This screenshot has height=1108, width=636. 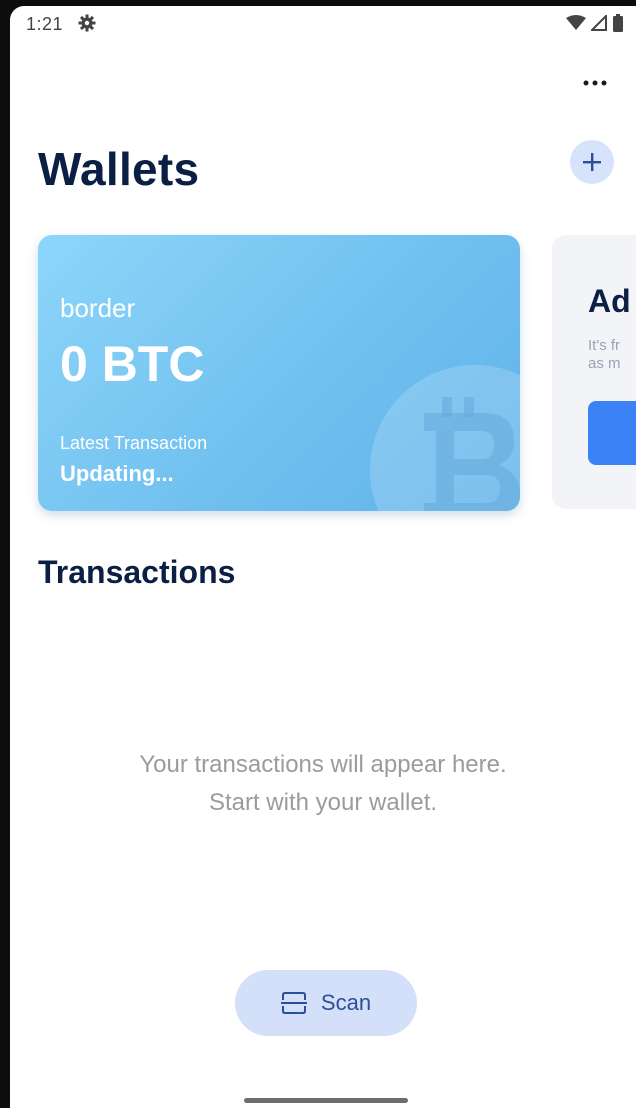 What do you see at coordinates (598, 24) in the screenshot?
I see `signal-icon` at bounding box center [598, 24].